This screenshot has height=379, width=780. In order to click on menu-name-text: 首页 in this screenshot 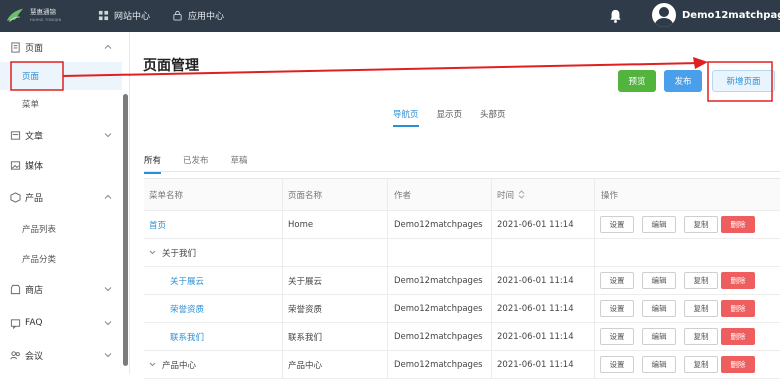, I will do `click(157, 225)`.